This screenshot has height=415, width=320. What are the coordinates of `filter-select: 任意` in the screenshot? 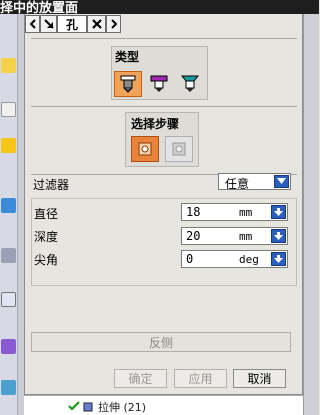 It's located at (254, 182).